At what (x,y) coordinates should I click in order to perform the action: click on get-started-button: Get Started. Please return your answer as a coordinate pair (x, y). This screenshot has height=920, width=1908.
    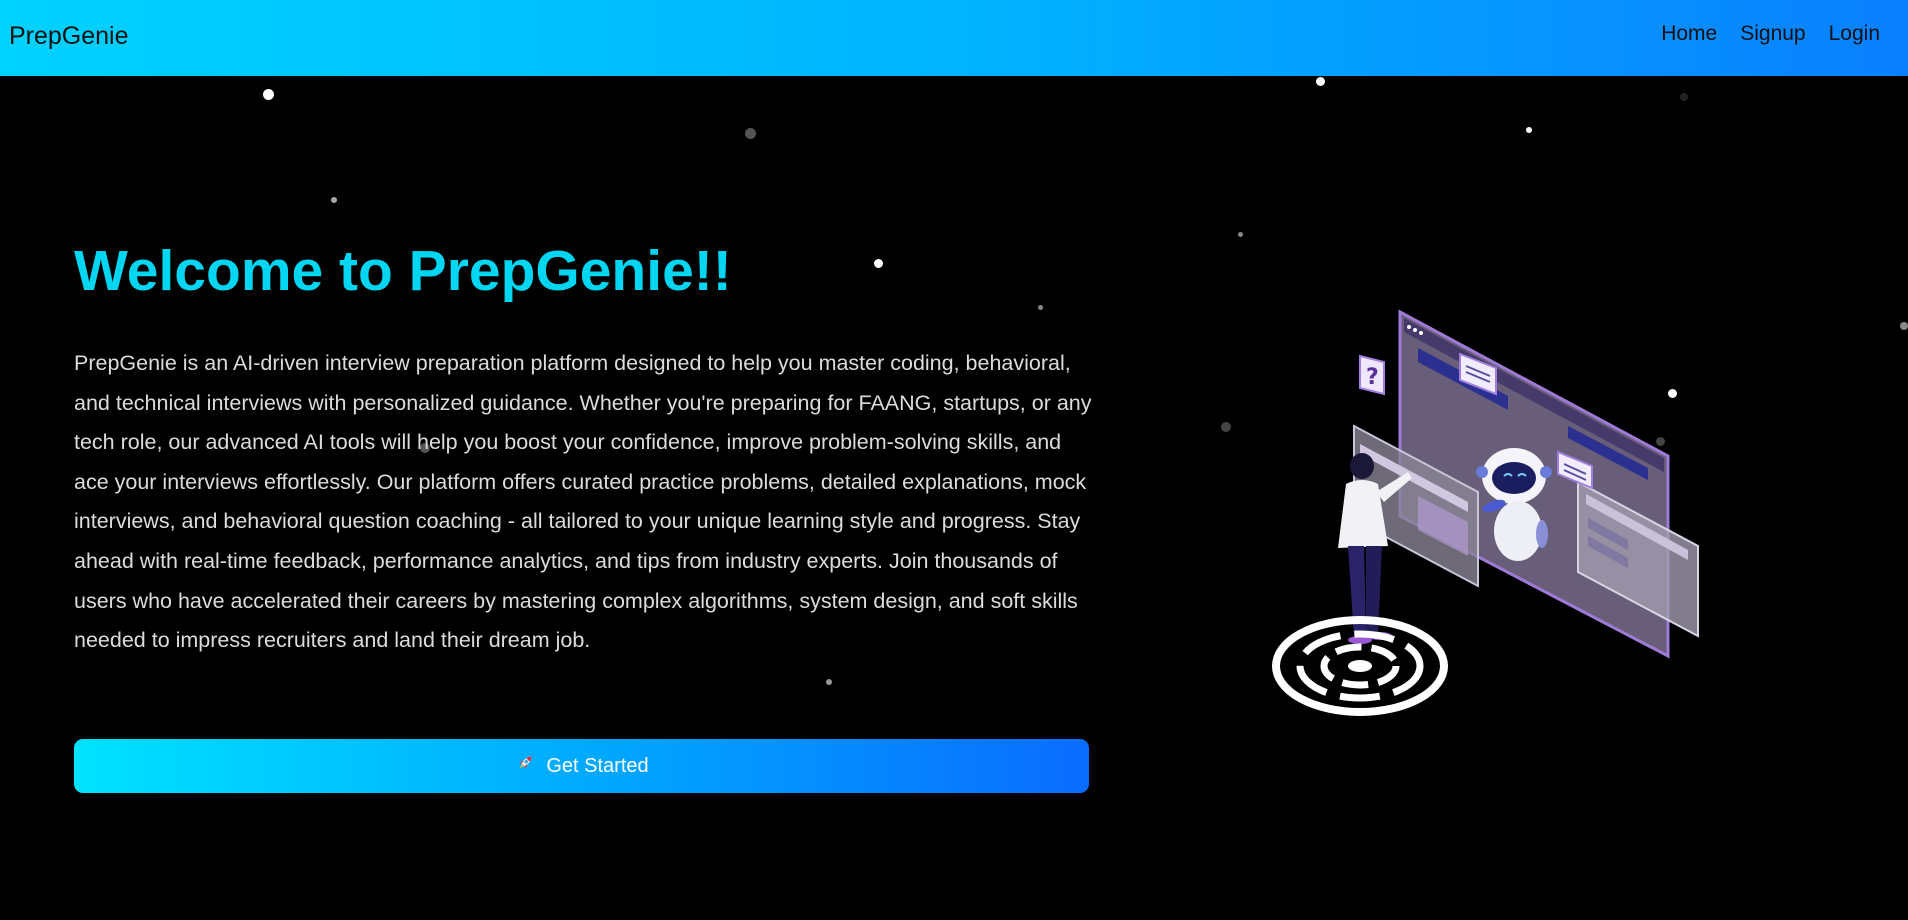
    Looking at the image, I should click on (581, 766).